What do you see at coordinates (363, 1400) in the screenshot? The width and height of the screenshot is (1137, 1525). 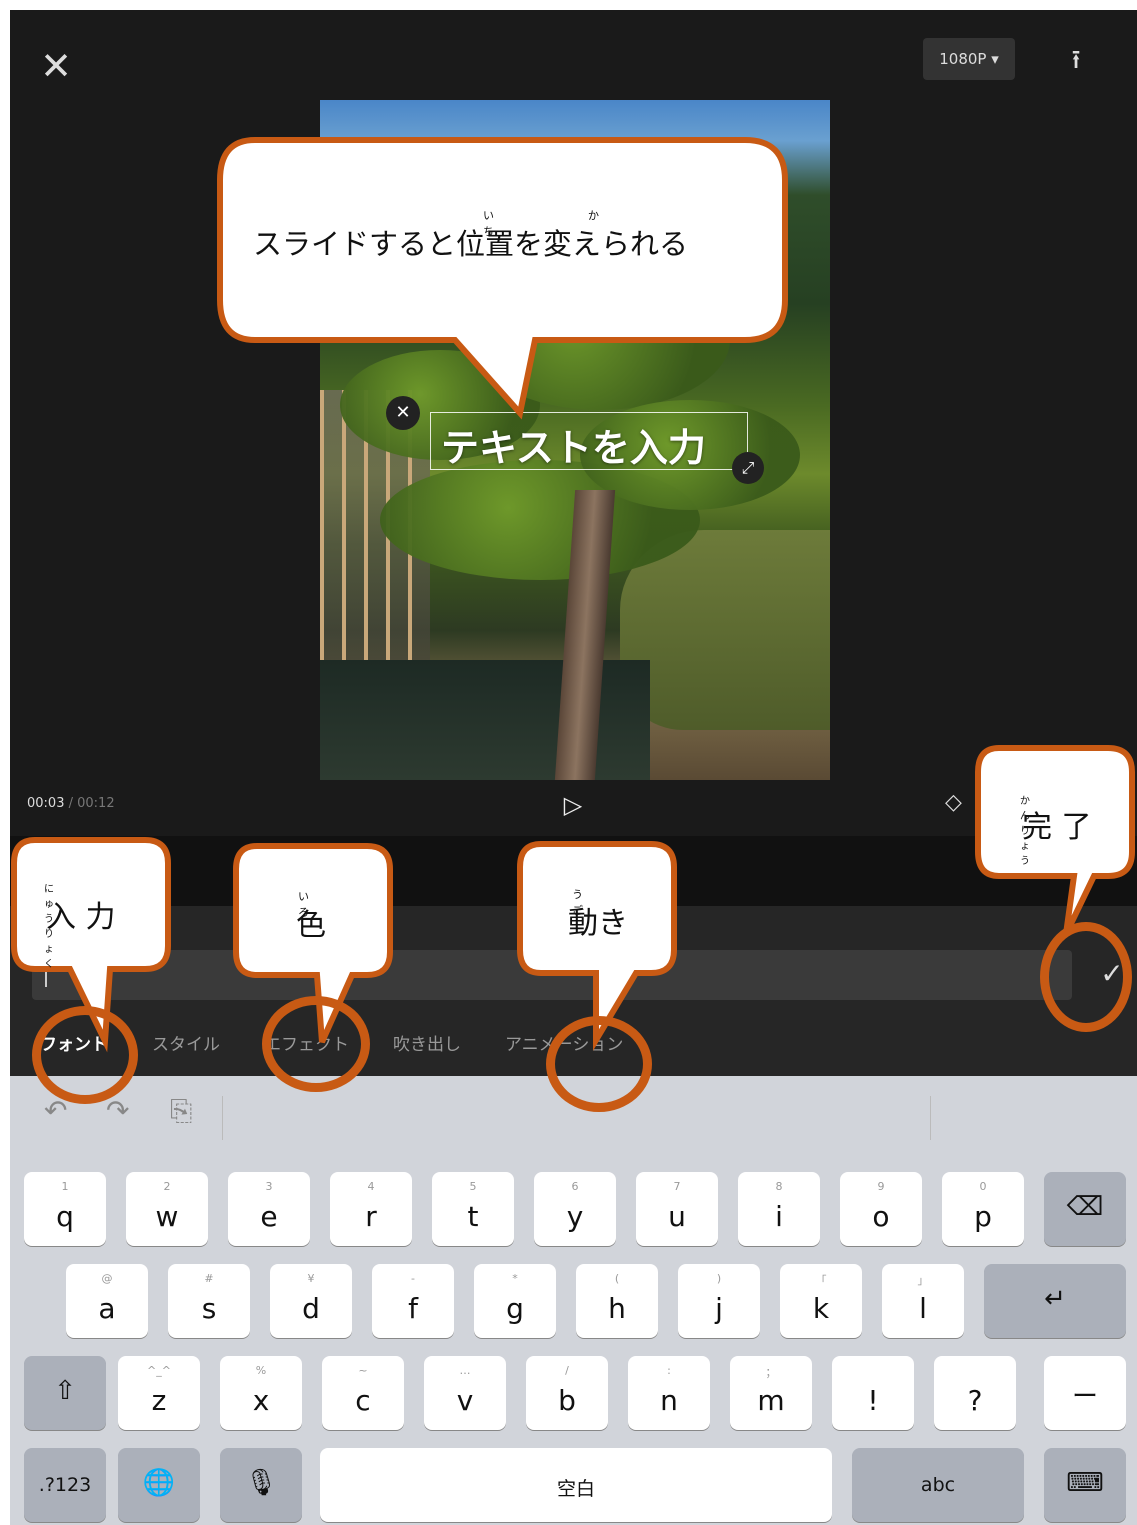 I see `key-label: c` at bounding box center [363, 1400].